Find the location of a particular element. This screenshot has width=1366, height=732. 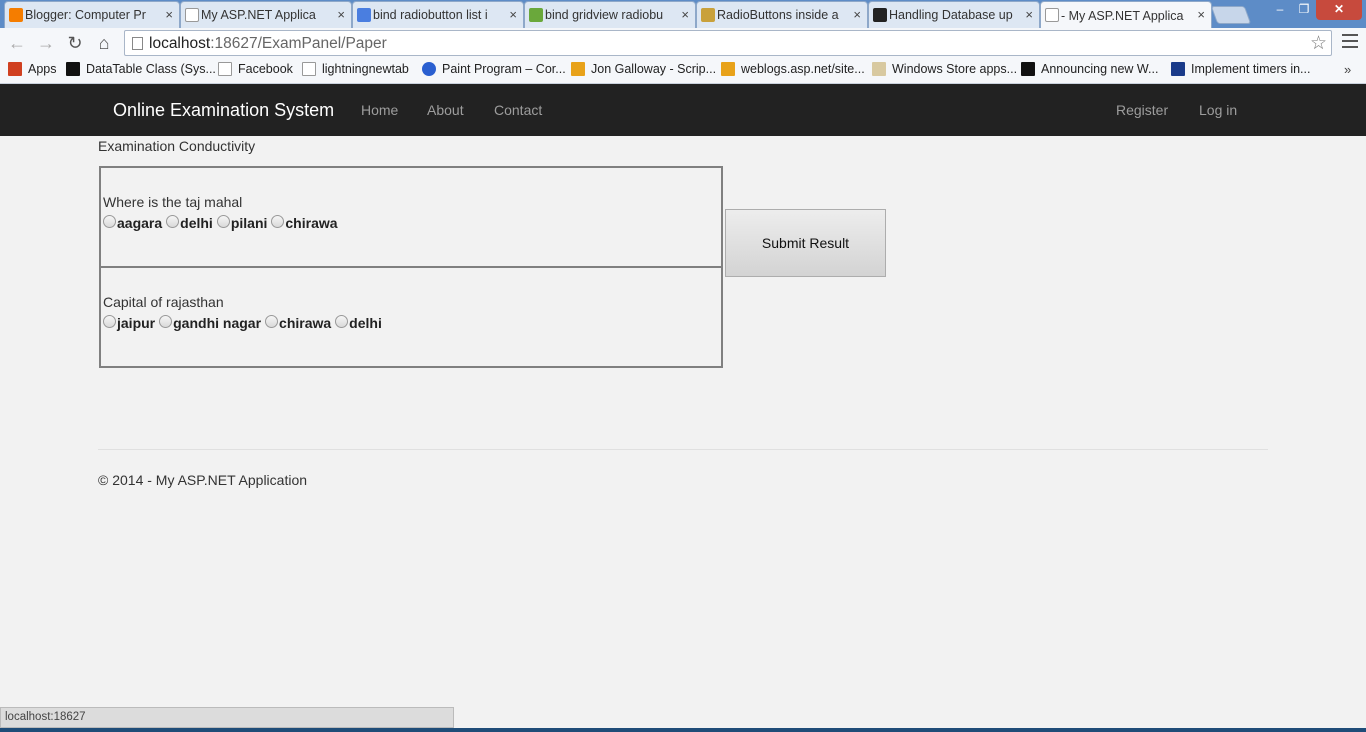

bookmark-item: Apps is located at coordinates (32, 69).